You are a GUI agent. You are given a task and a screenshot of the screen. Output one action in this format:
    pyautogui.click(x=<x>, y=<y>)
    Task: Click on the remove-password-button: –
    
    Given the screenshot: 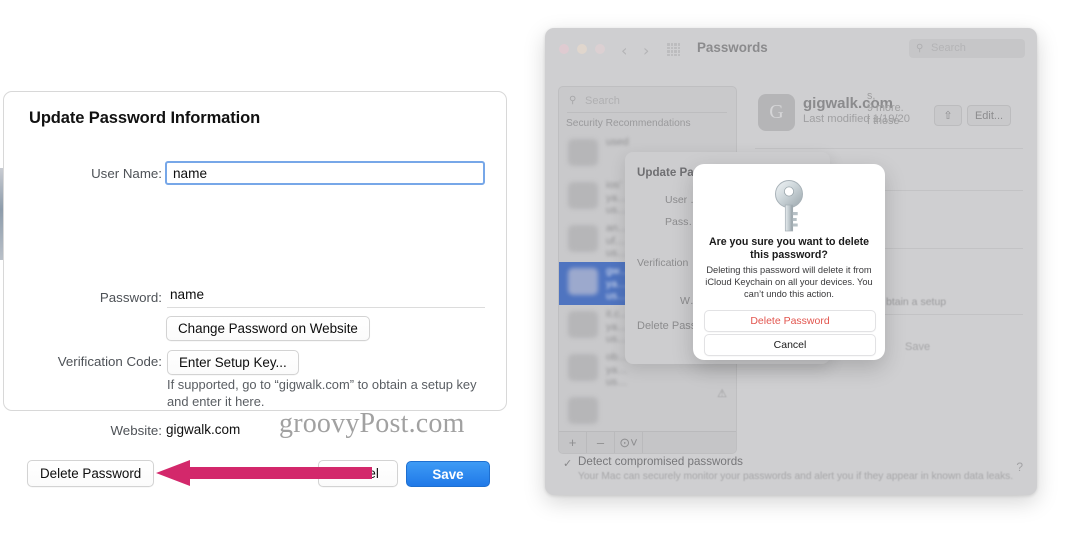 What is the action you would take?
    pyautogui.click(x=601, y=442)
    